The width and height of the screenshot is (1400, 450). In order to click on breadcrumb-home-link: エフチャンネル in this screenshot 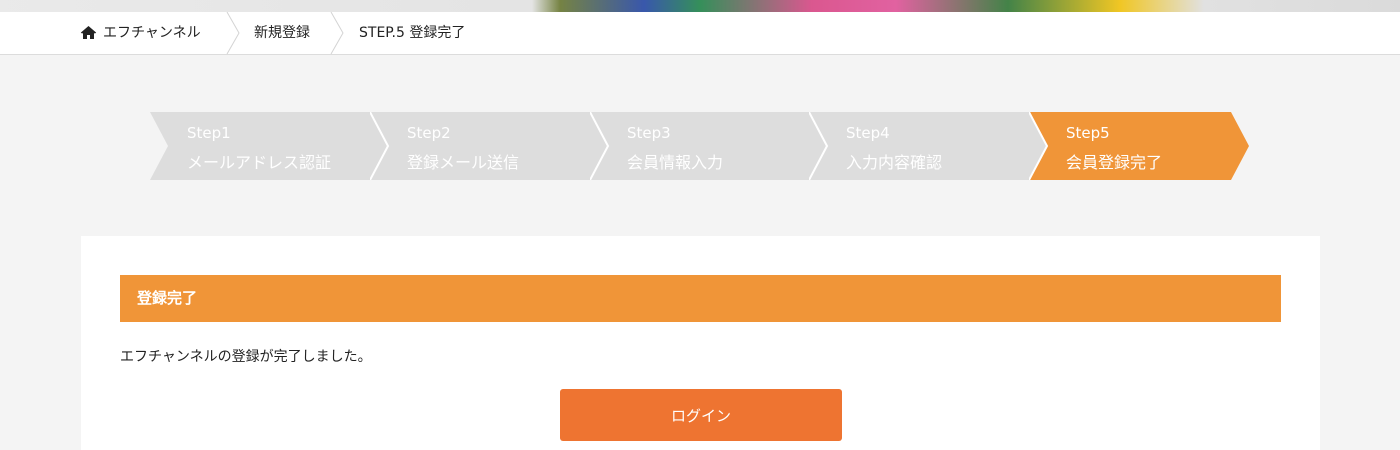, I will do `click(140, 33)`.